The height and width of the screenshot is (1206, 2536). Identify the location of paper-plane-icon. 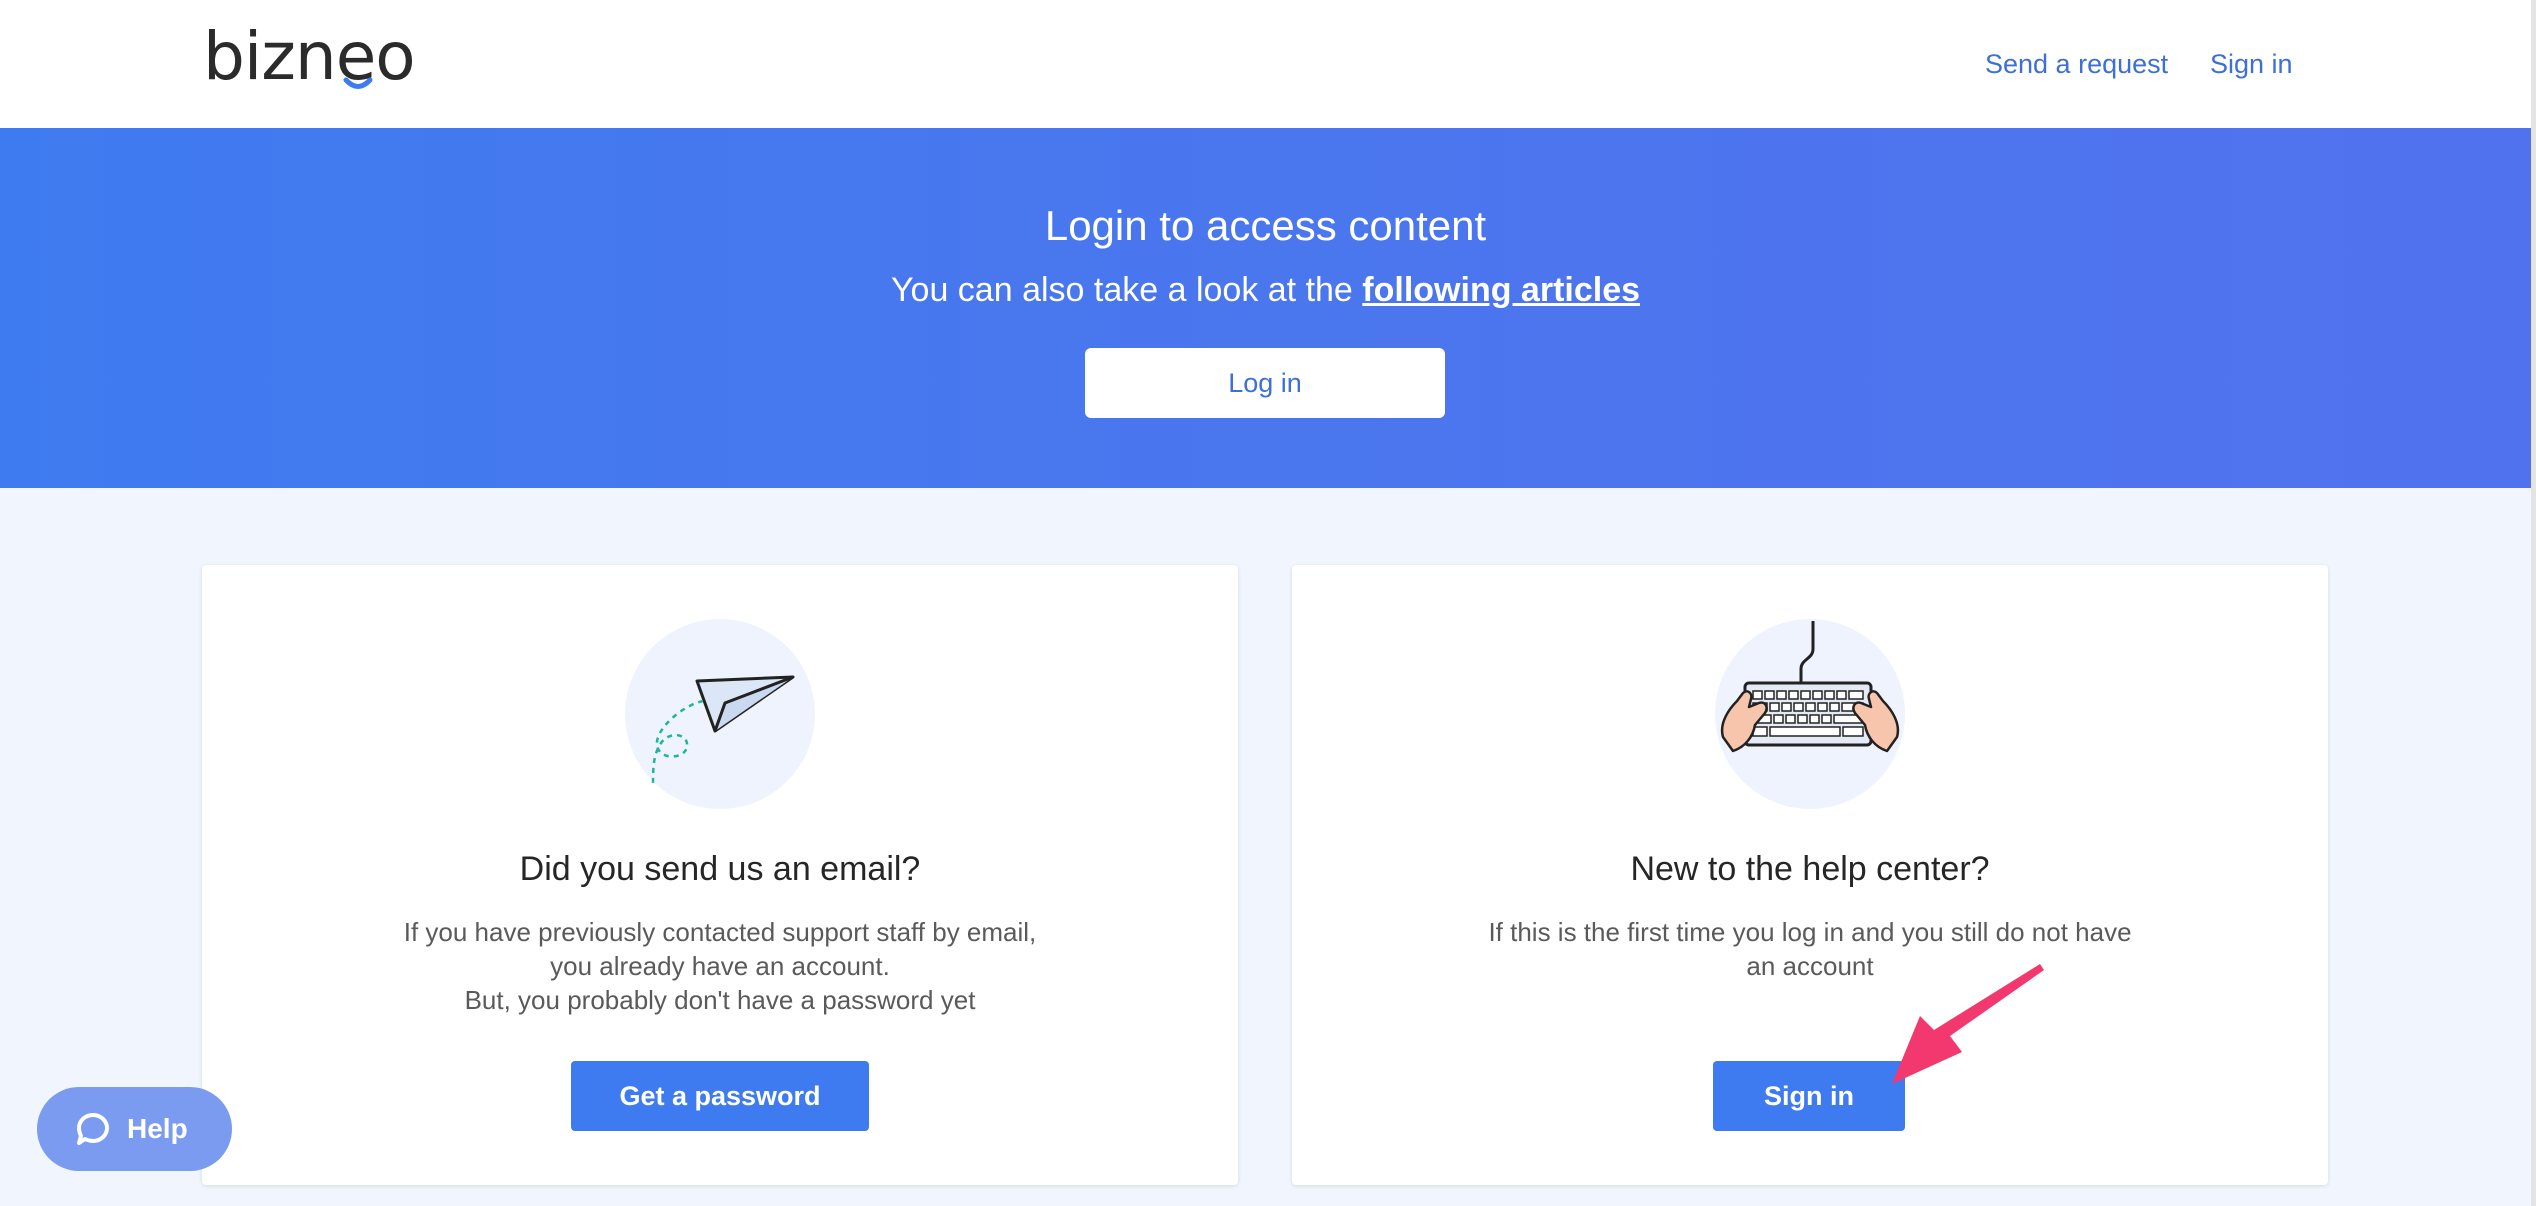
(720, 714).